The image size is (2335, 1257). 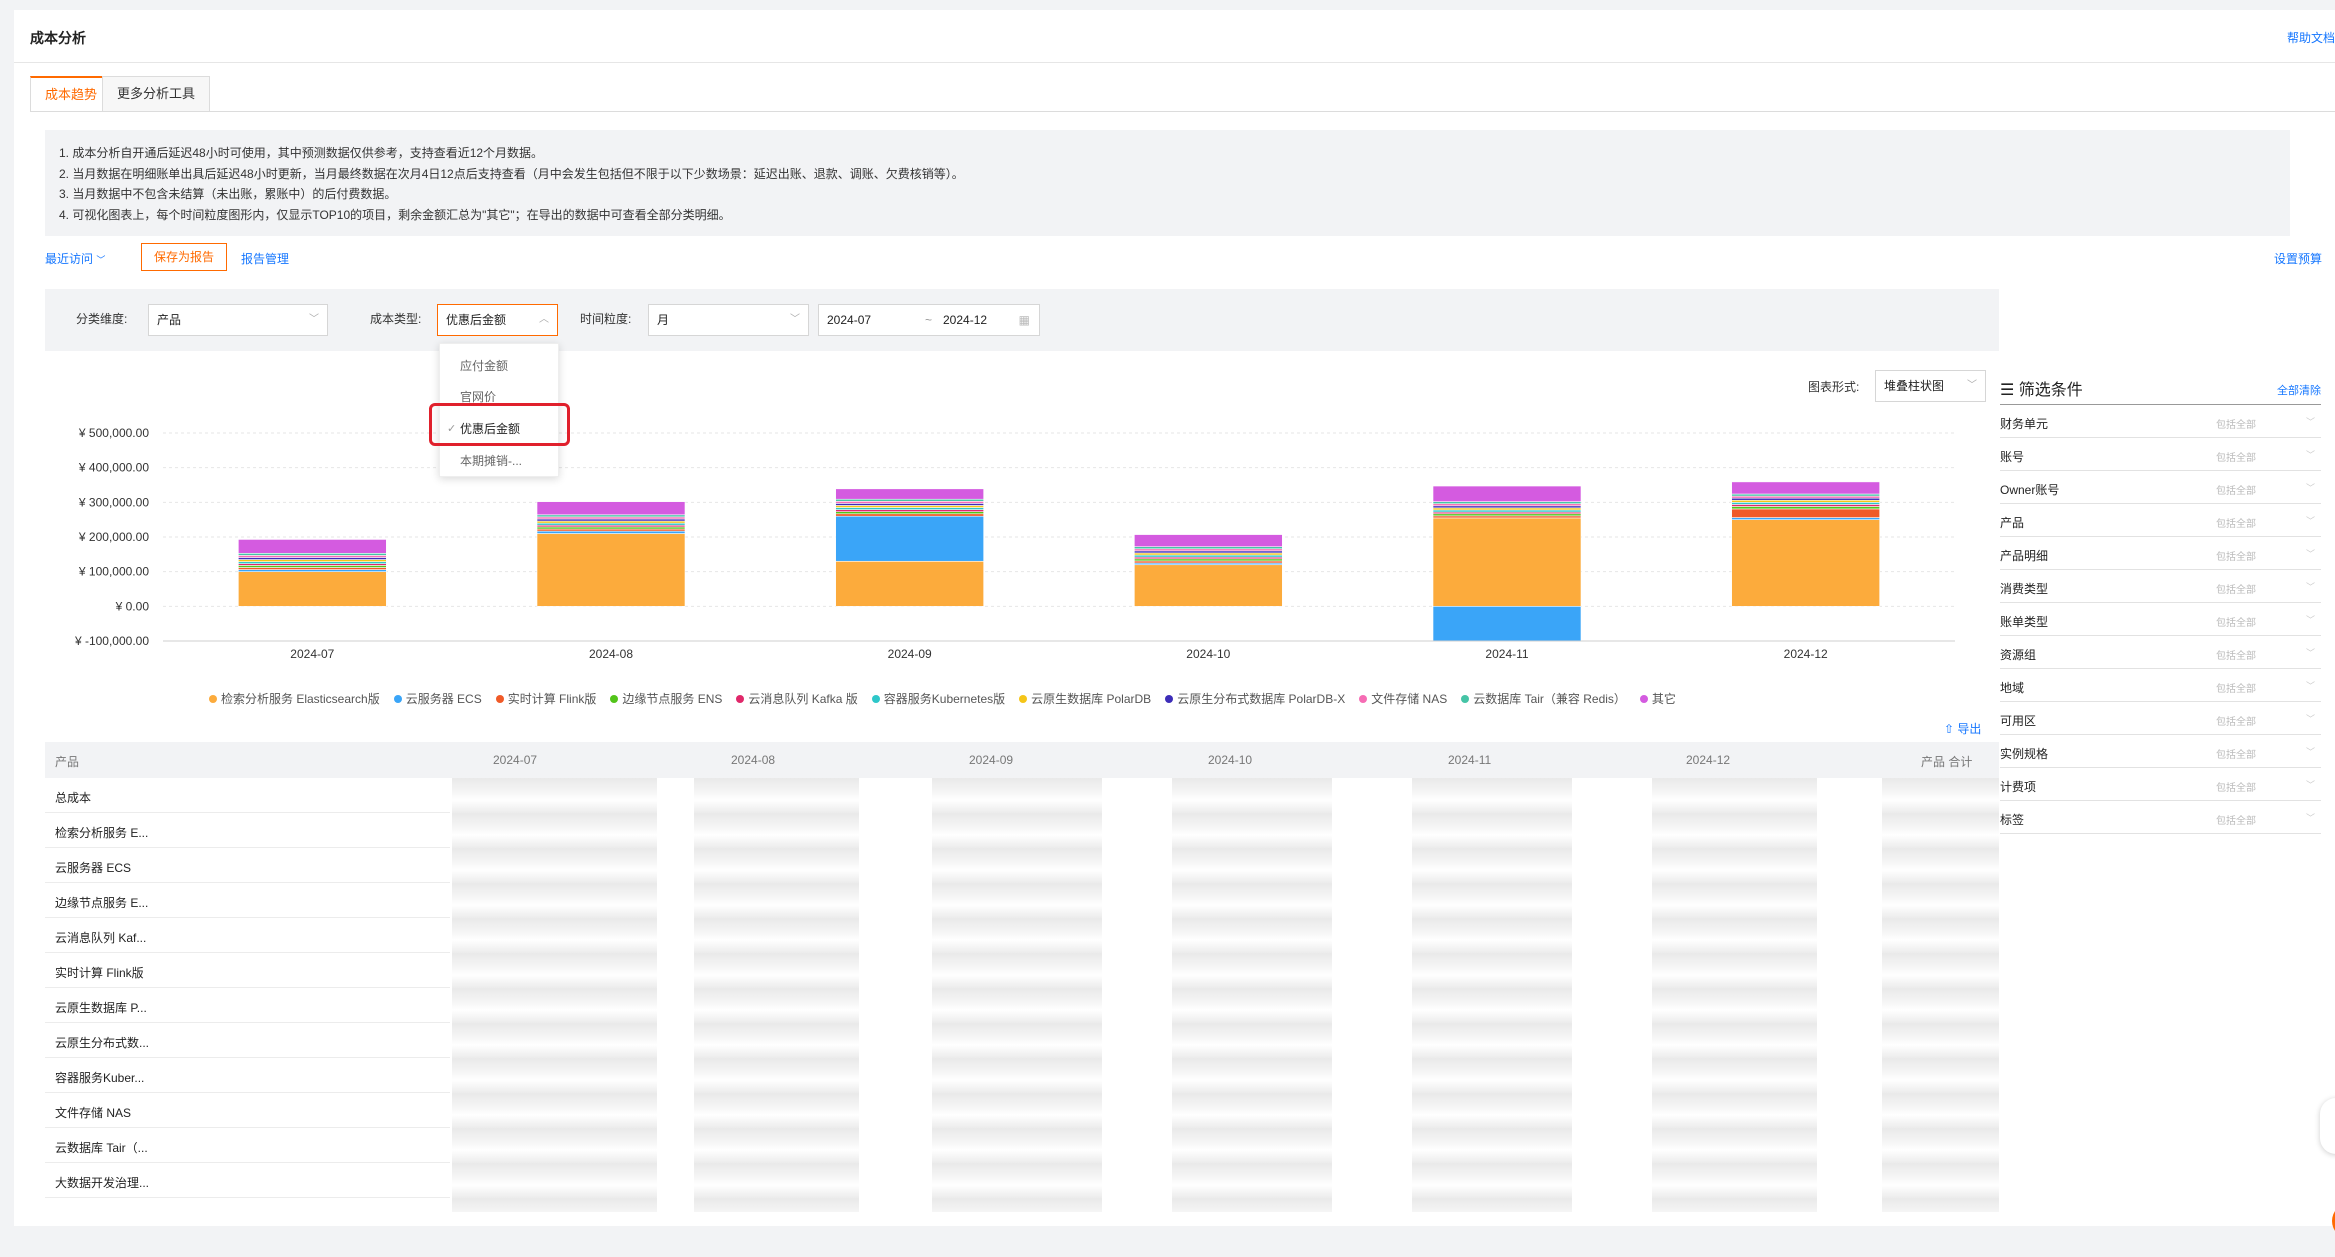 I want to click on date-range-picker: 2024-07 ~ 2024-12 ▦, so click(x=929, y=320).